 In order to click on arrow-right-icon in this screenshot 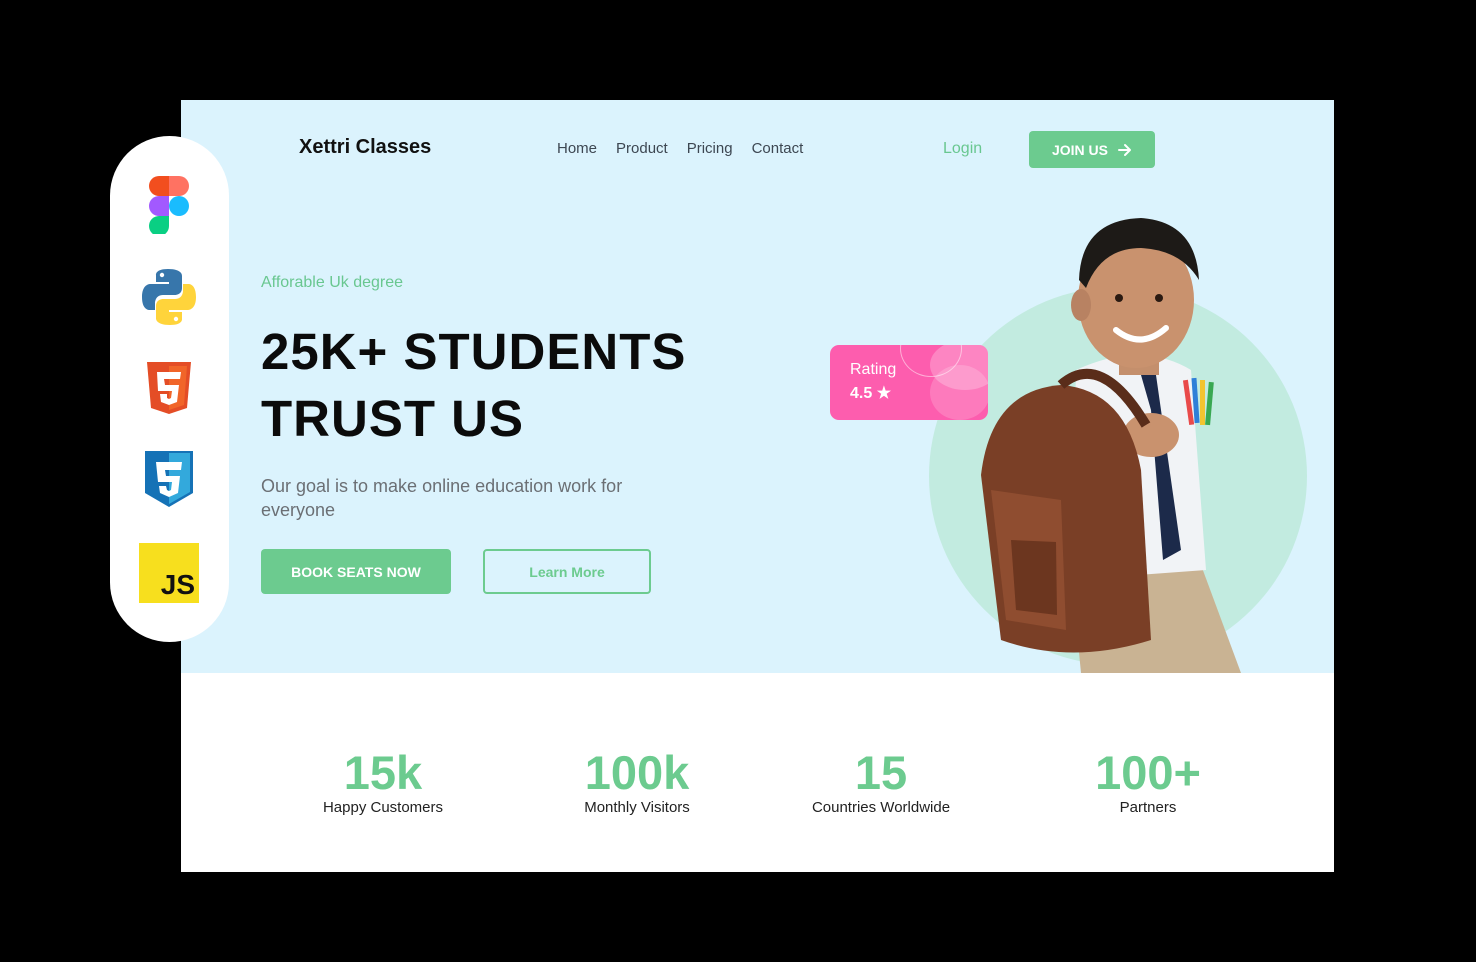, I will do `click(1124, 149)`.